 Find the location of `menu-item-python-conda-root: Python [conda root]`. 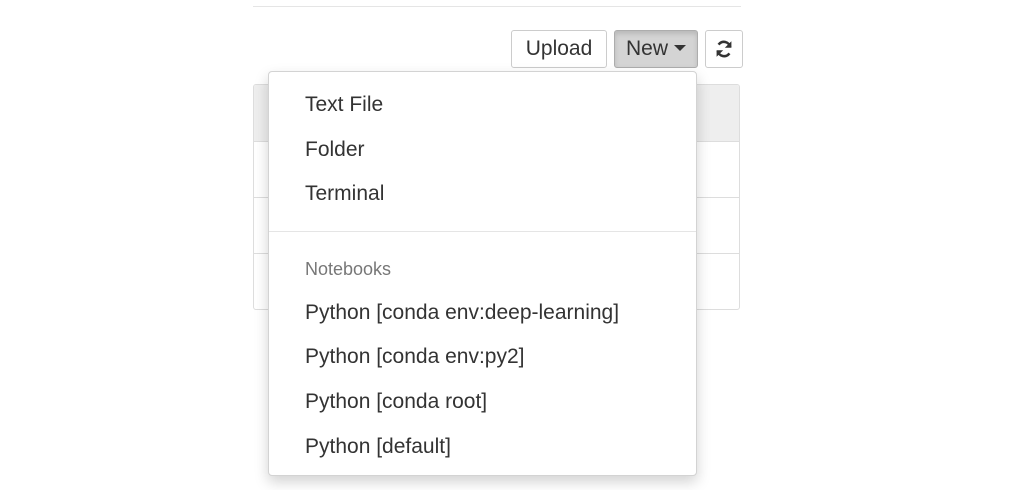

menu-item-python-conda-root: Python [conda root] is located at coordinates (396, 402).